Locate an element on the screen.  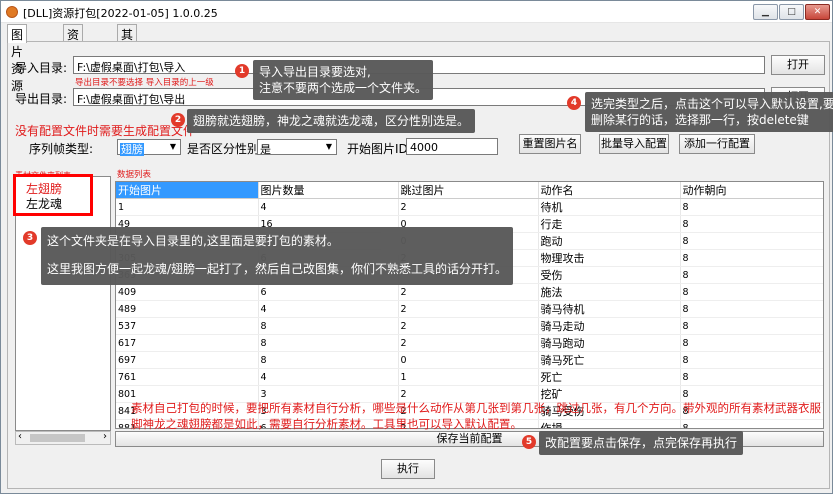
table-cell: 施法 is located at coordinates (609, 292).